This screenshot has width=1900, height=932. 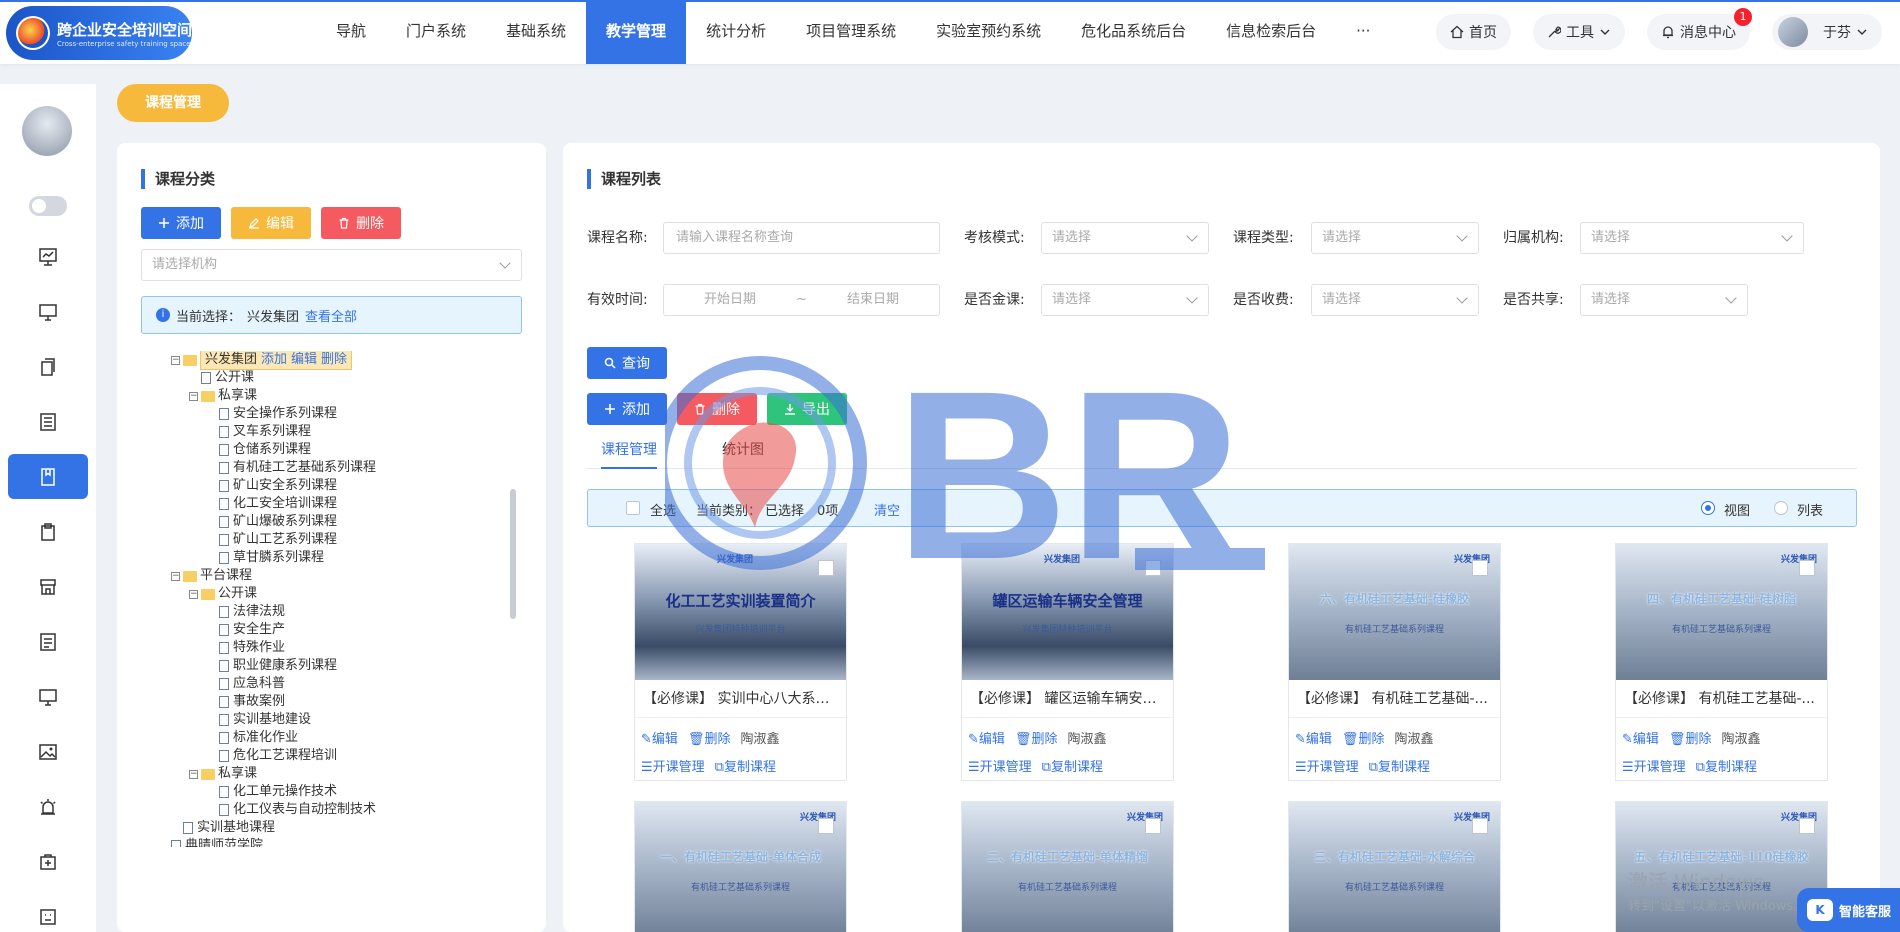 What do you see at coordinates (1133, 33) in the screenshot?
I see `nav-item-chemicals: 危化品系统后台` at bounding box center [1133, 33].